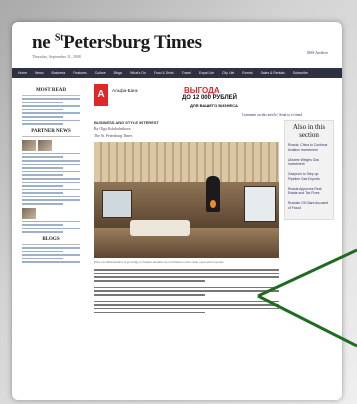 The image size is (357, 404). I want to click on also-in-section-title: Also in this section, so click(309, 131).